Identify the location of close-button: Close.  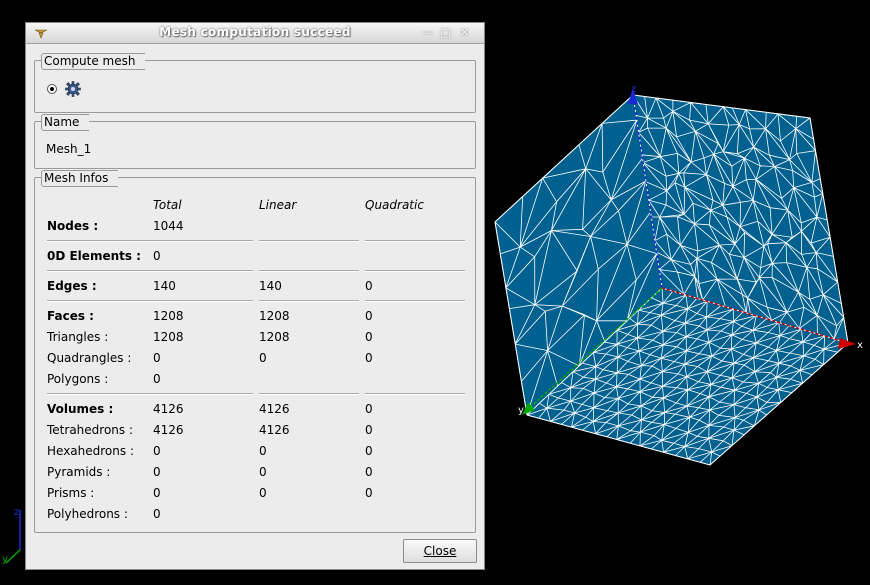
(440, 551).